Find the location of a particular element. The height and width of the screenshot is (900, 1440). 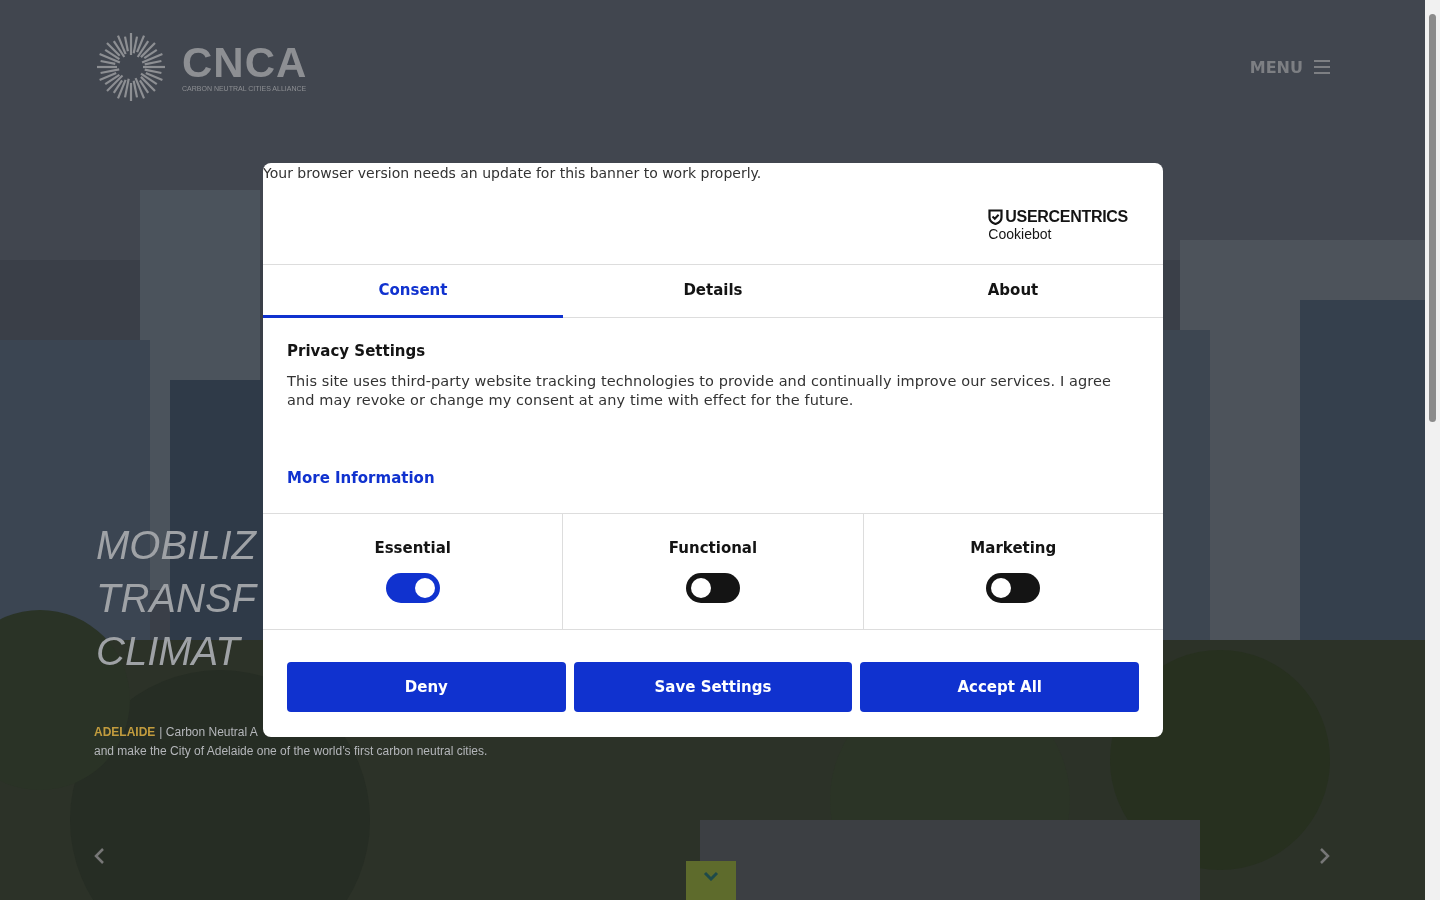

menu-icon is located at coordinates (1322, 67).